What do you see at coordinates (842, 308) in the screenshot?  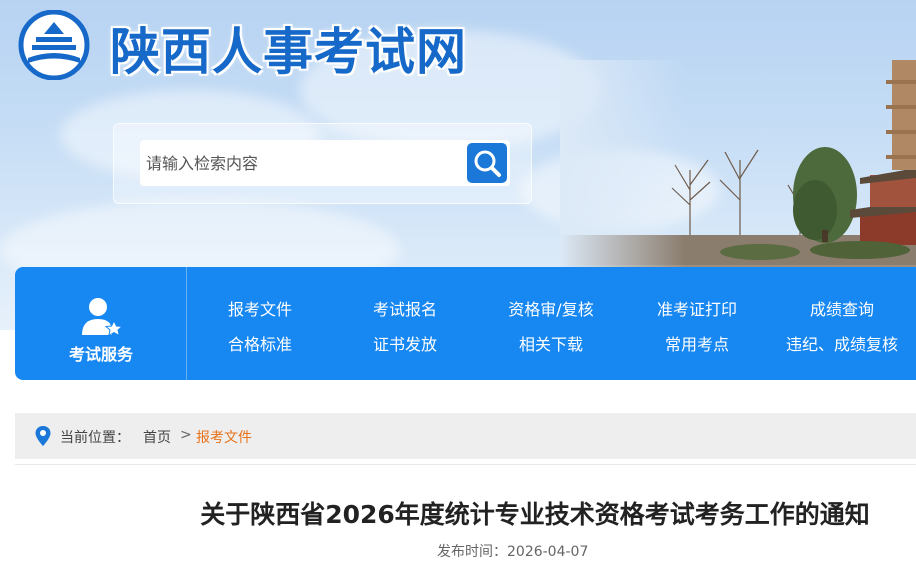 I see `nav-link-score-query: 成绩查询` at bounding box center [842, 308].